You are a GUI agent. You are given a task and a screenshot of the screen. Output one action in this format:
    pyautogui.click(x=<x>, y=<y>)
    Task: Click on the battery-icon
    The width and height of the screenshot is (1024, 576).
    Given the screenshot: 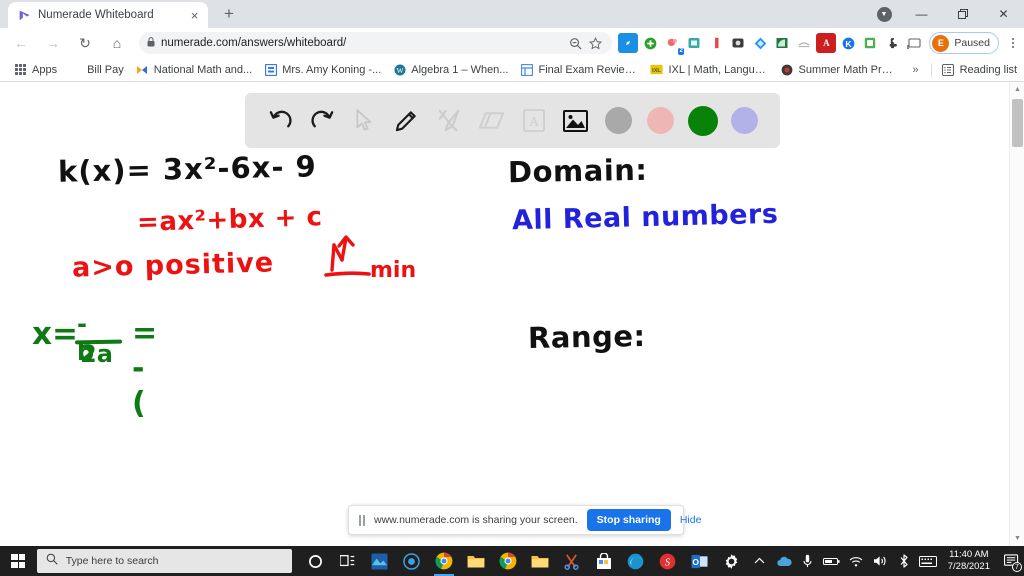 What is the action you would take?
    pyautogui.click(x=832, y=561)
    